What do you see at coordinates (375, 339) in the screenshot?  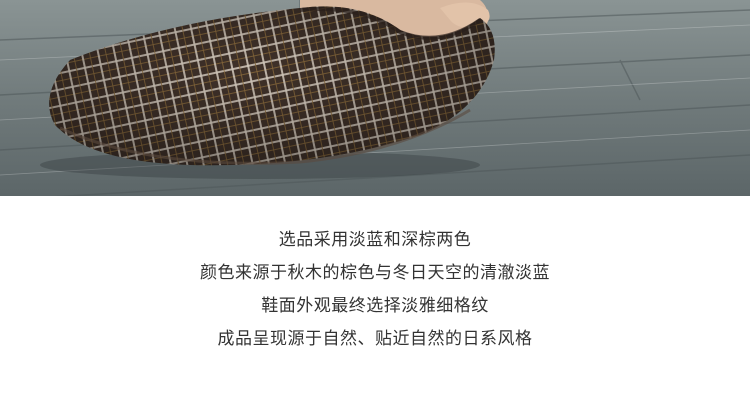 I see `description-line: 成品呈现源于自然、贴近自然的日系风格` at bounding box center [375, 339].